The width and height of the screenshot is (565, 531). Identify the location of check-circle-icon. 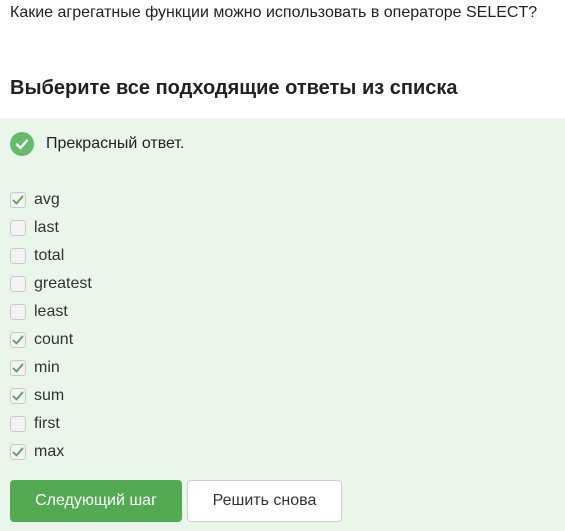
(22, 144).